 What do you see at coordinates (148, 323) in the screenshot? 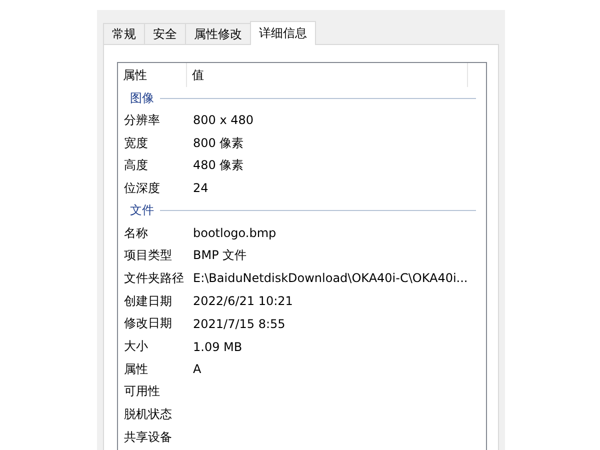
I see `property-name: 修改日期` at bounding box center [148, 323].